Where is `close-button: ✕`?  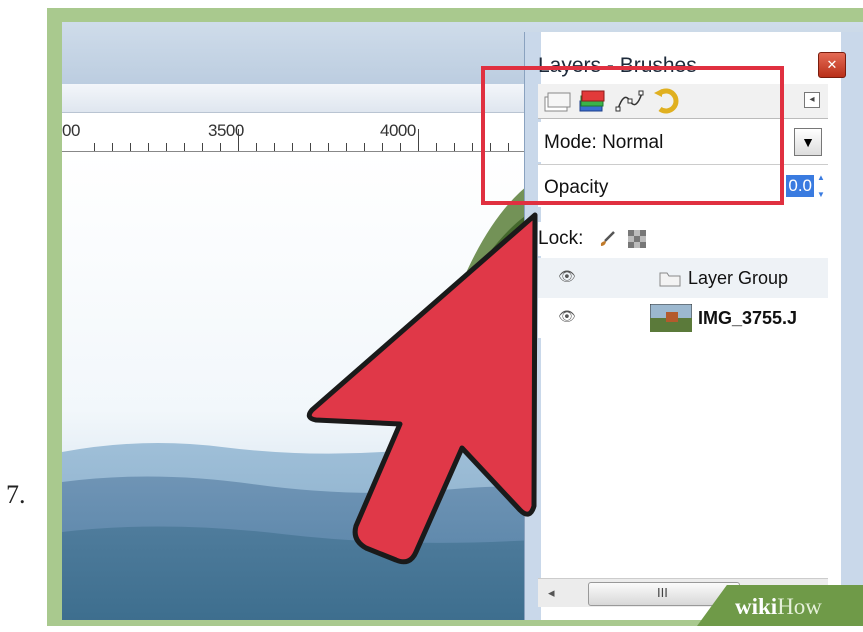 close-button: ✕ is located at coordinates (832, 65).